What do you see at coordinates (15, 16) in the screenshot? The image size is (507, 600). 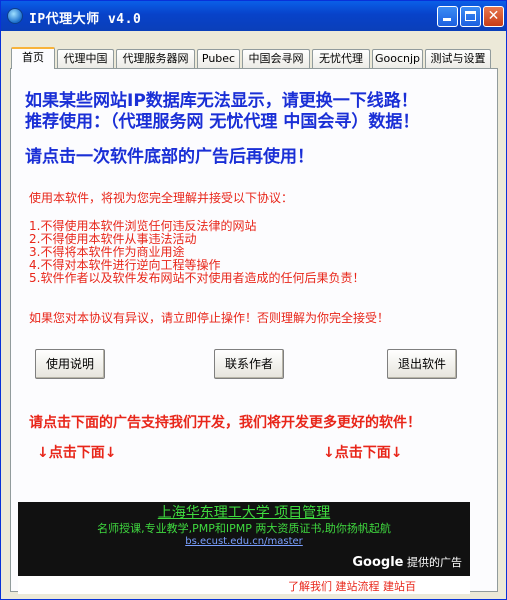 I see `app-globe-icon` at bounding box center [15, 16].